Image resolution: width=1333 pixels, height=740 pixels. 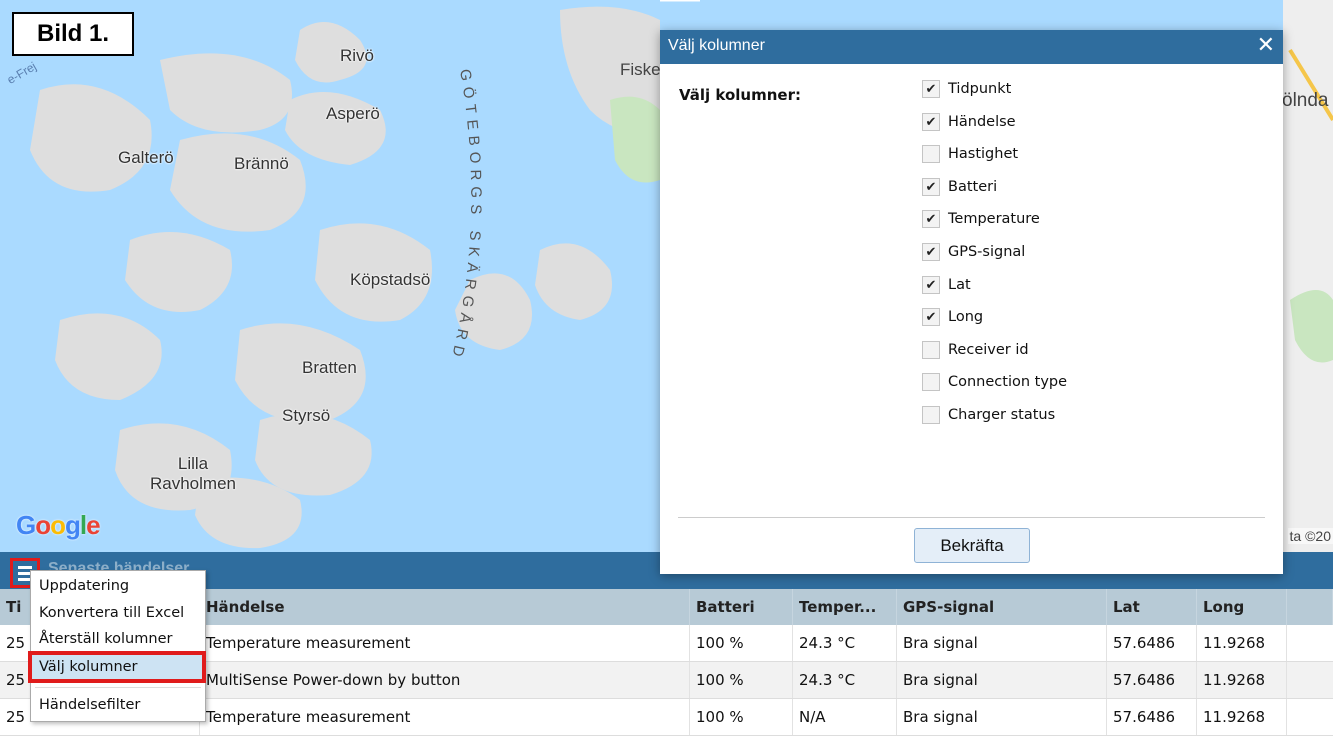 I want to click on menu-item-valj-kolumner: Välj kolumner, so click(x=88, y=667).